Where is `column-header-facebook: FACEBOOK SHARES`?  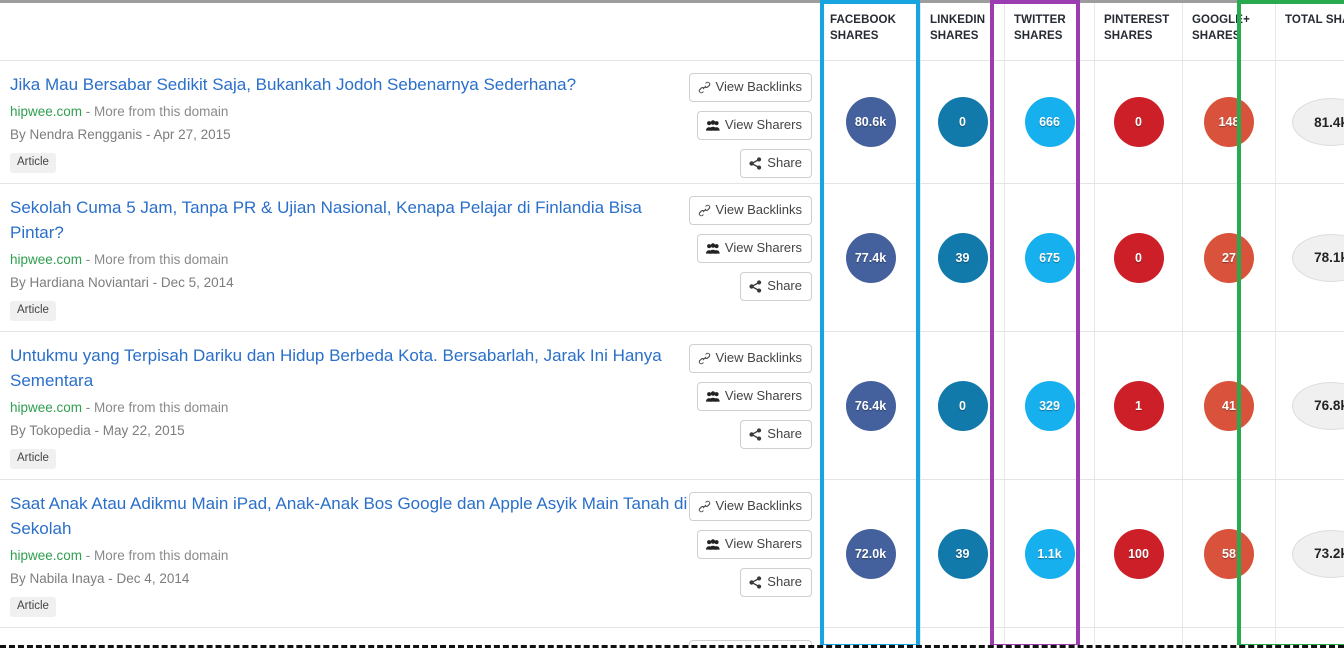 column-header-facebook: FACEBOOK SHARES is located at coordinates (870, 31).